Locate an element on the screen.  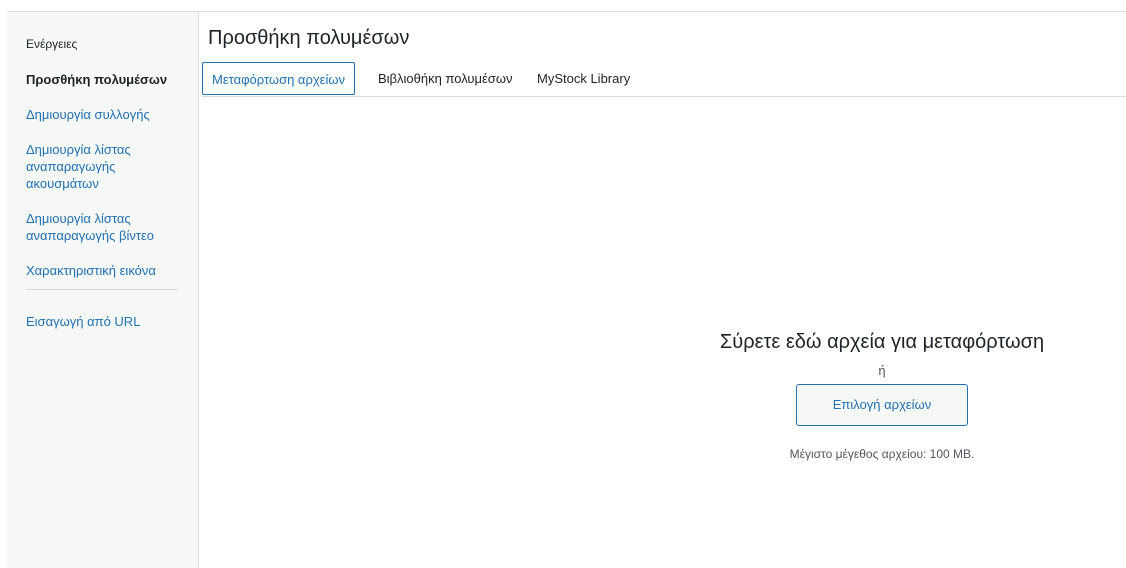
tab-upload-files: Μεταφόρτωση αρχείων is located at coordinates (278, 78).